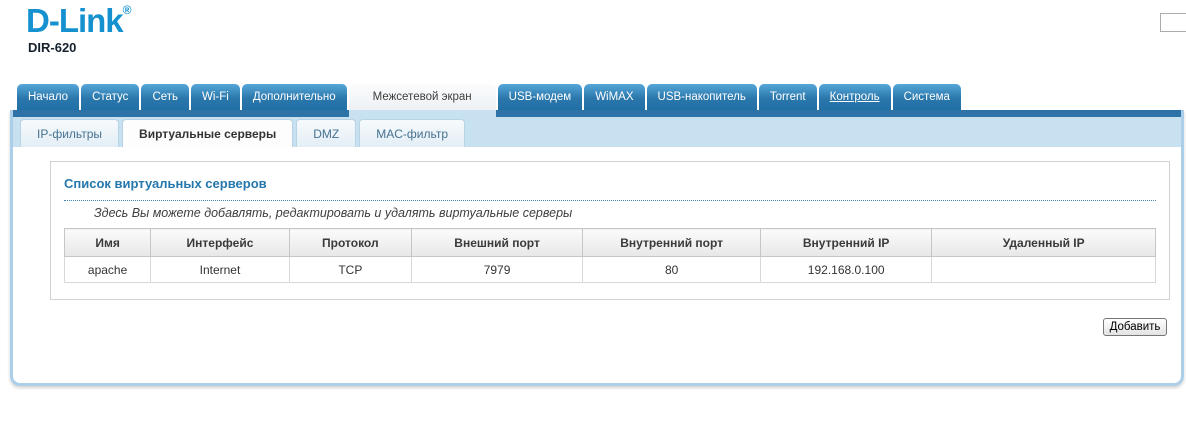  I want to click on main-tab: Межсетевой экран, so click(422, 97).